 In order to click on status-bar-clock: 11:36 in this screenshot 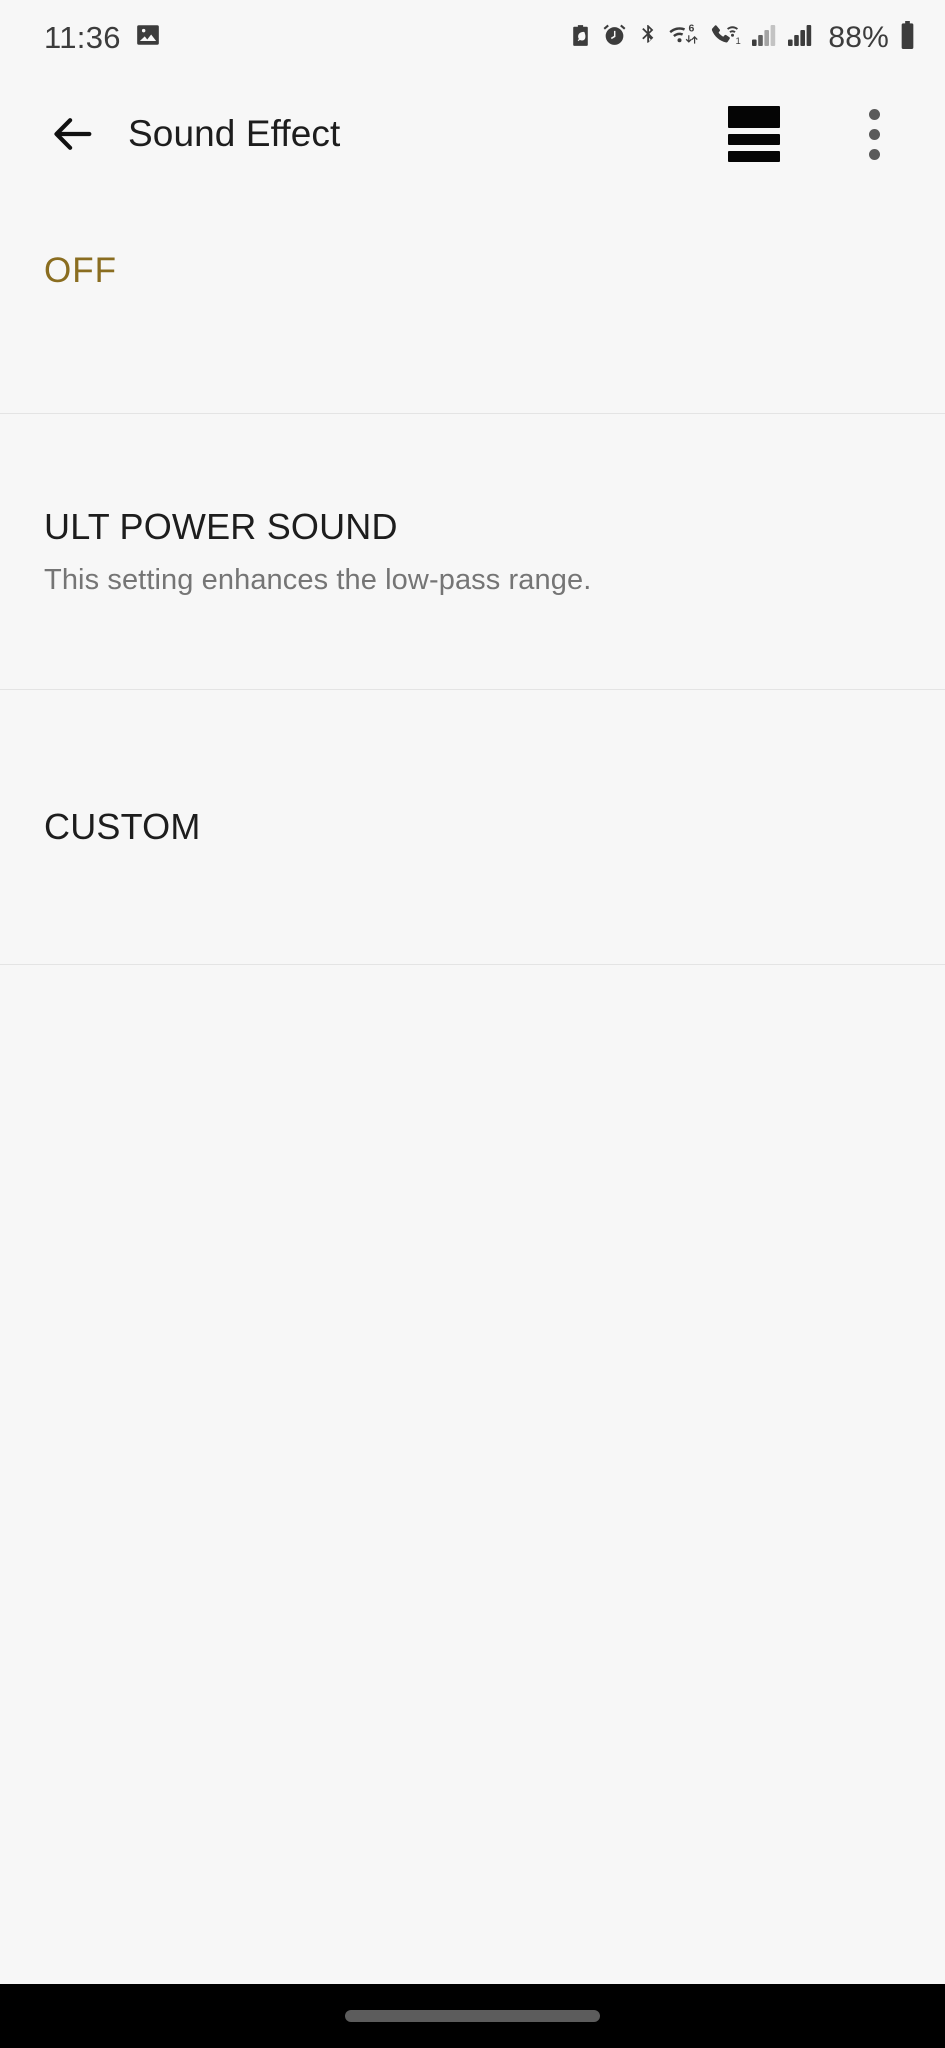, I will do `click(82, 37)`.